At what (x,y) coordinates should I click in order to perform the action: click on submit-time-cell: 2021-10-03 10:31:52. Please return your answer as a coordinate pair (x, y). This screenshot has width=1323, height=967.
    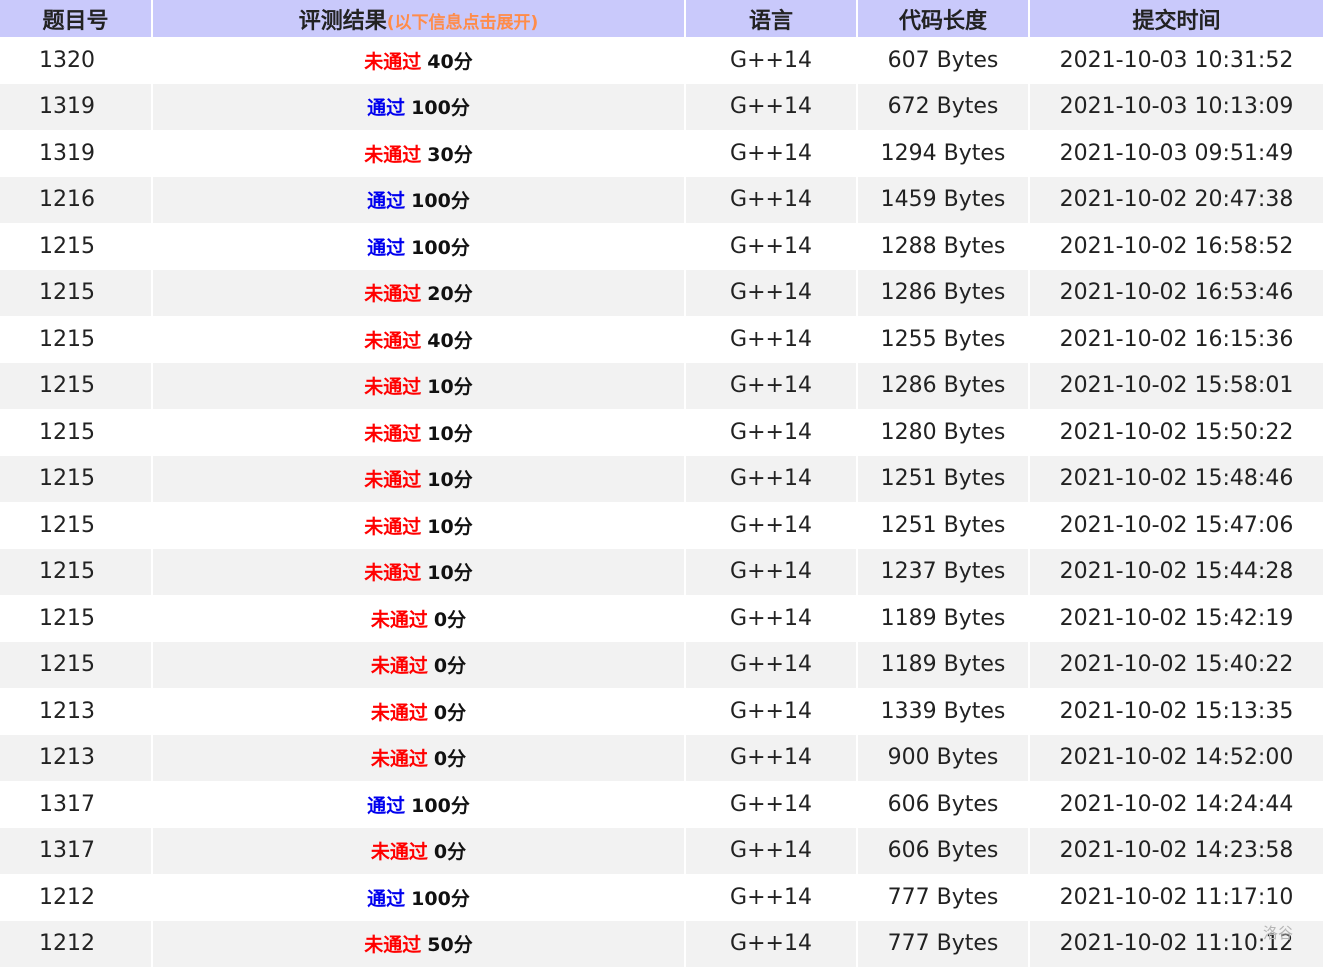
    Looking at the image, I should click on (1176, 60).